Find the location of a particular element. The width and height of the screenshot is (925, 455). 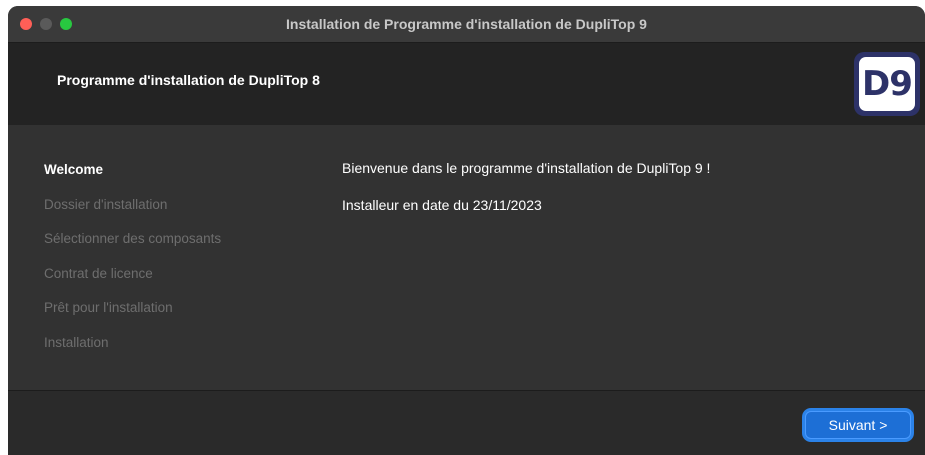

step-installation: Installation is located at coordinates (76, 342).